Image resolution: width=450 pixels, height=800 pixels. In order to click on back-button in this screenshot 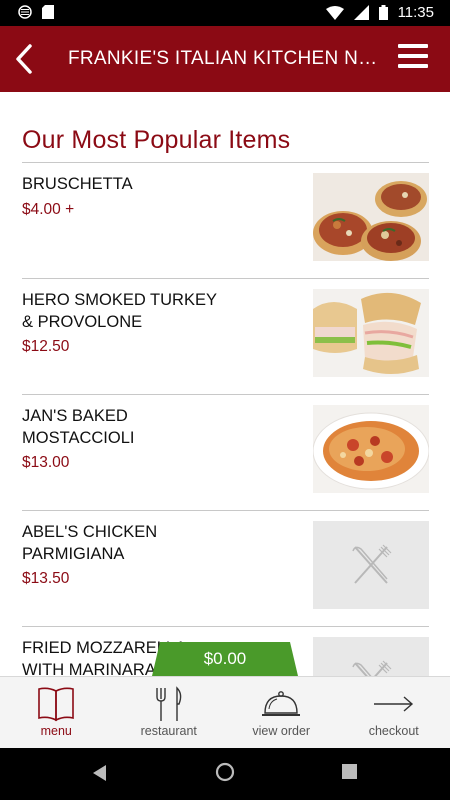, I will do `click(25, 59)`.